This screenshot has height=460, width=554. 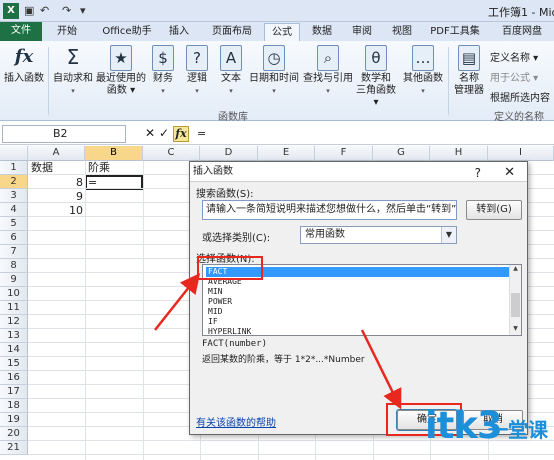 What do you see at coordinates (278, 341) in the screenshot?
I see `annotation-arrows` at bounding box center [278, 341].